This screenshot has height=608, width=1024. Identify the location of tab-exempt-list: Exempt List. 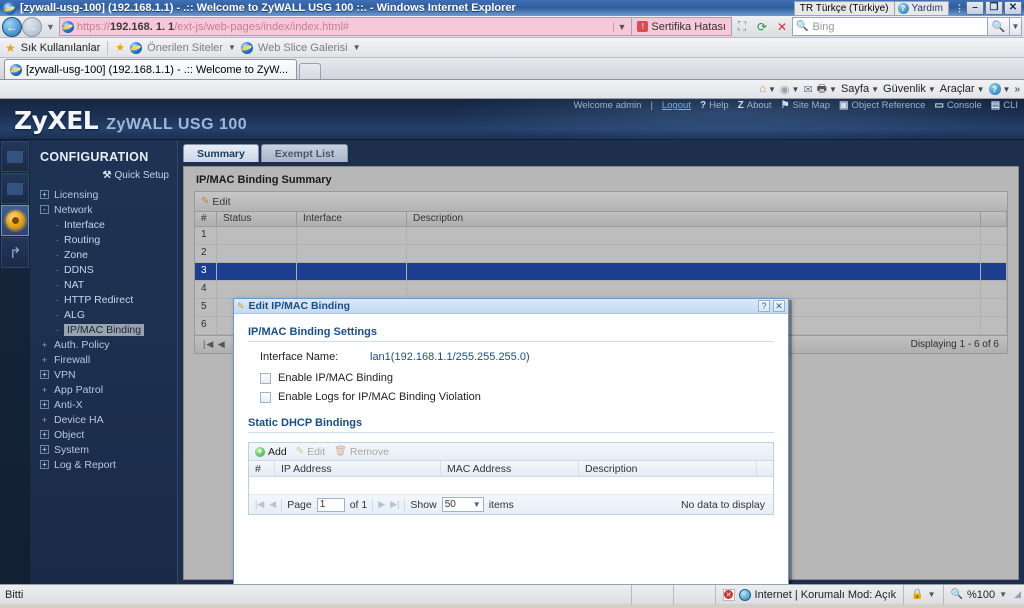
(304, 153).